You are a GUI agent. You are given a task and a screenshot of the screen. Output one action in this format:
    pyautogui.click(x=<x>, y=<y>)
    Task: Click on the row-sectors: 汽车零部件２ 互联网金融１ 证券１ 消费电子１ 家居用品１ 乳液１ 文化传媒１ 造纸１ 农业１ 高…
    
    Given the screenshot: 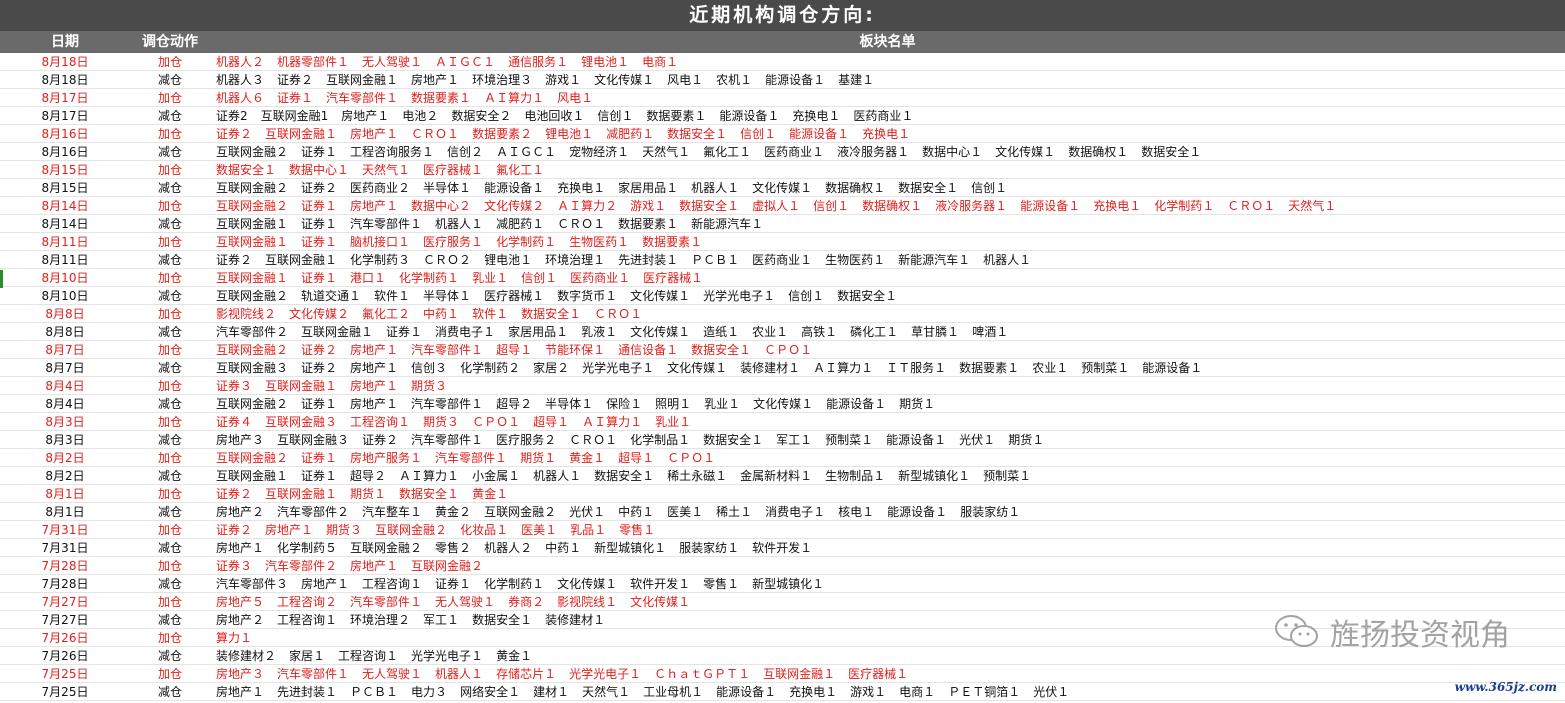 What is the action you would take?
    pyautogui.click(x=888, y=332)
    